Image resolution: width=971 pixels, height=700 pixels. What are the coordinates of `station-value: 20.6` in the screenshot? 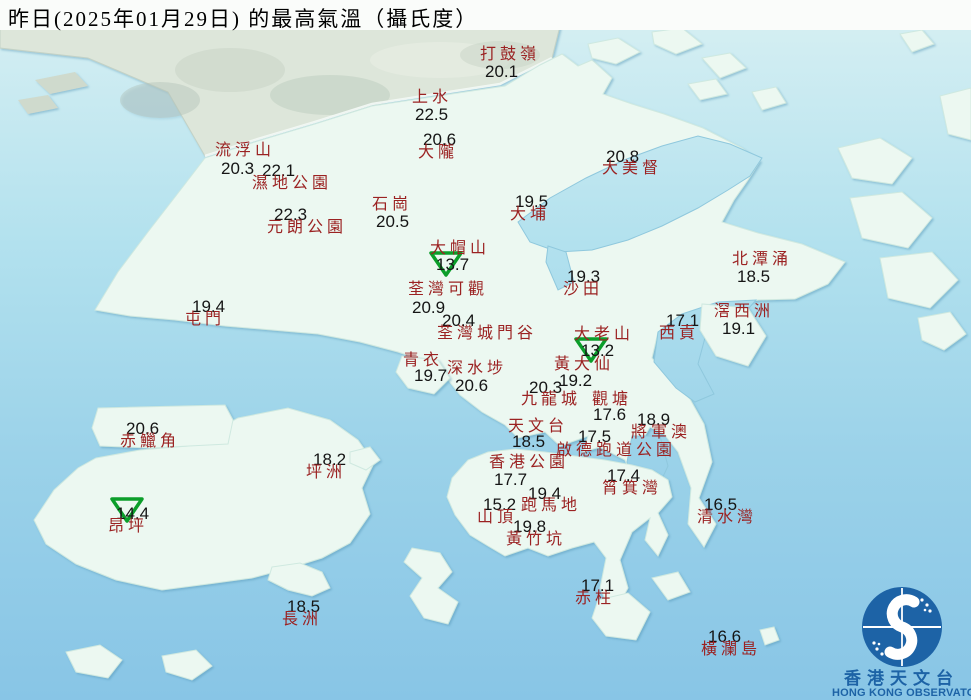 It's located at (472, 385).